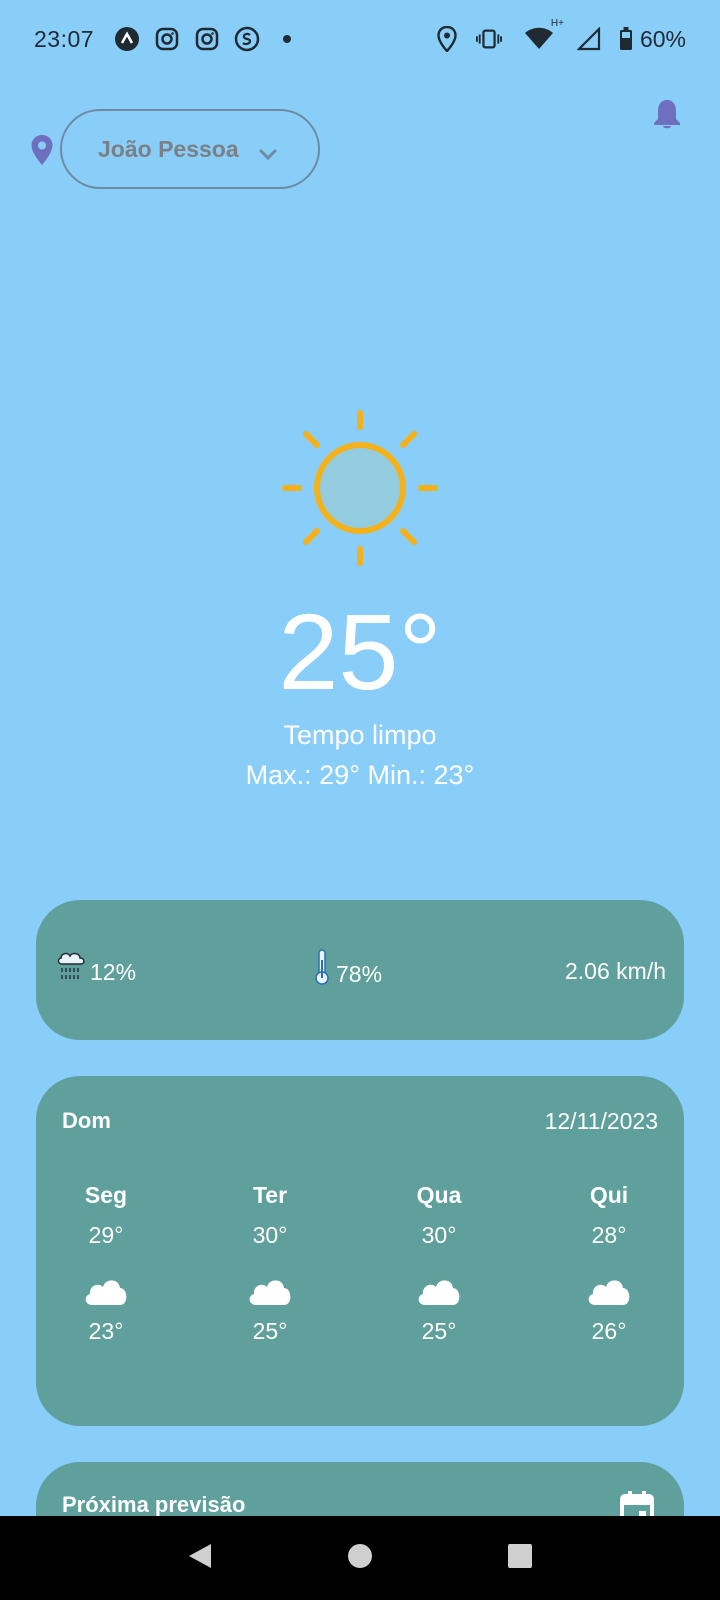 Image resolution: width=720 pixels, height=1600 pixels. I want to click on back-button, so click(200, 1558).